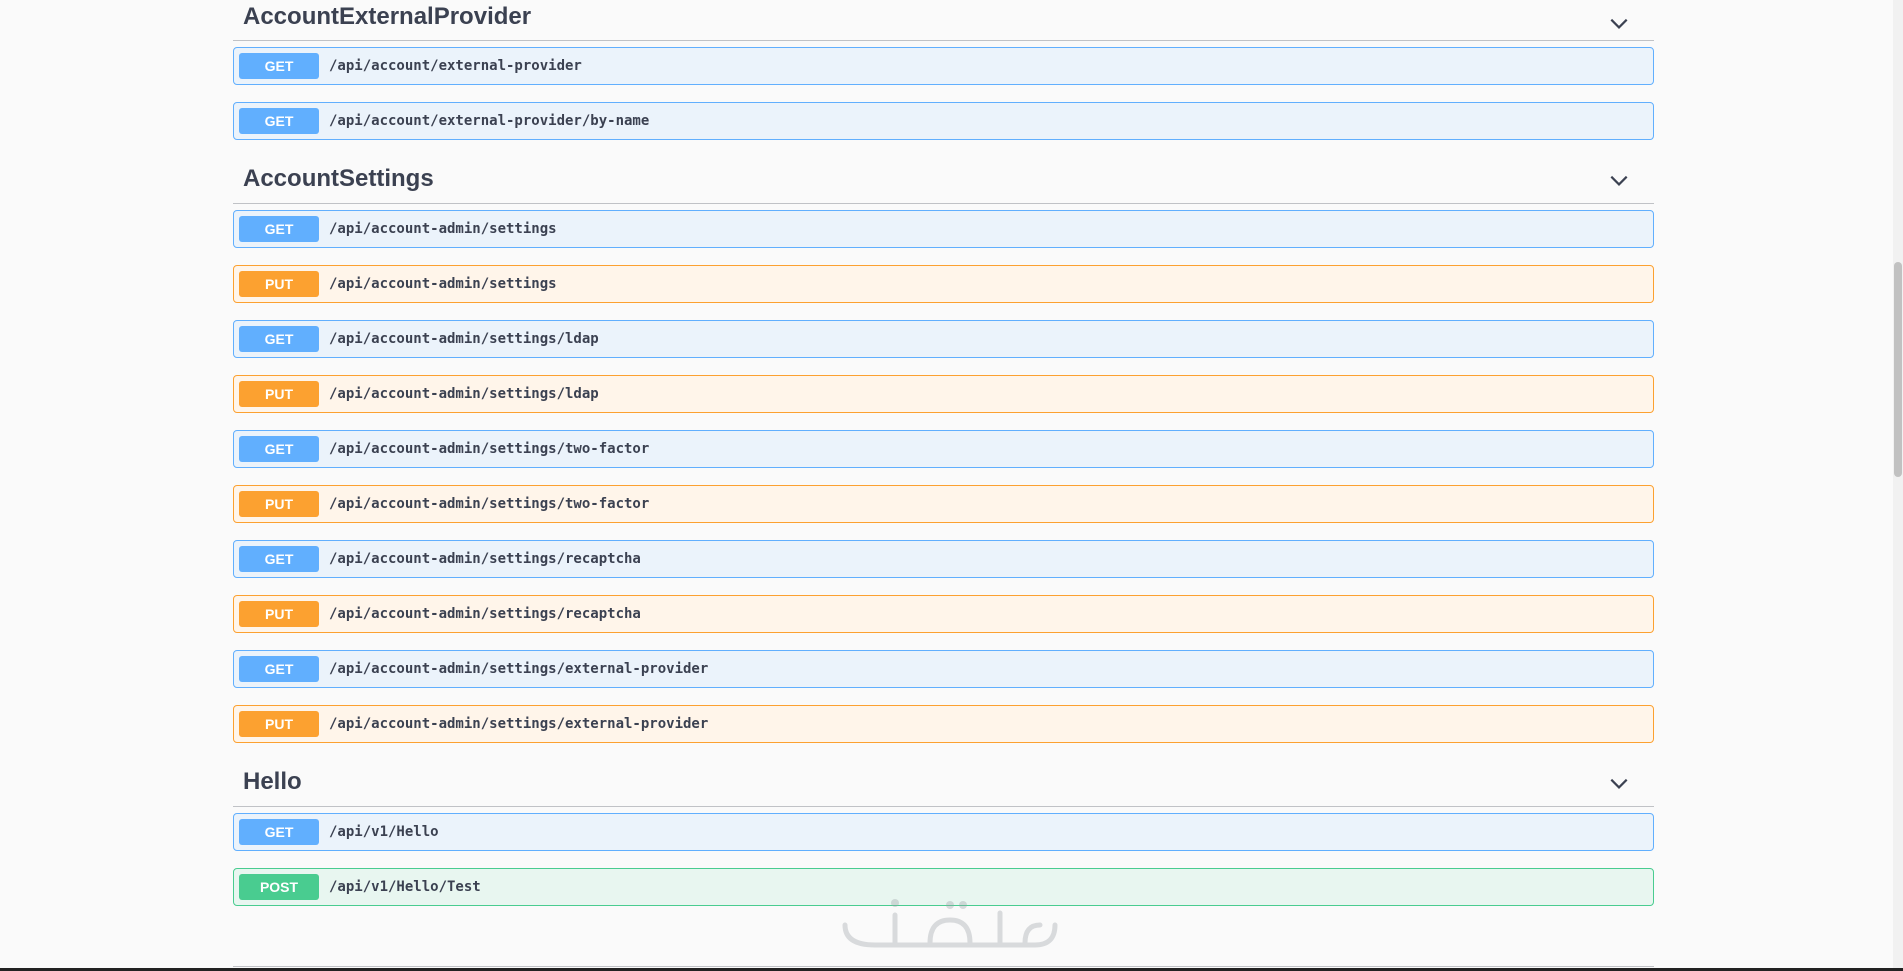  I want to click on operation-put-settings: PUT /api/account-admin/settings, so click(943, 284).